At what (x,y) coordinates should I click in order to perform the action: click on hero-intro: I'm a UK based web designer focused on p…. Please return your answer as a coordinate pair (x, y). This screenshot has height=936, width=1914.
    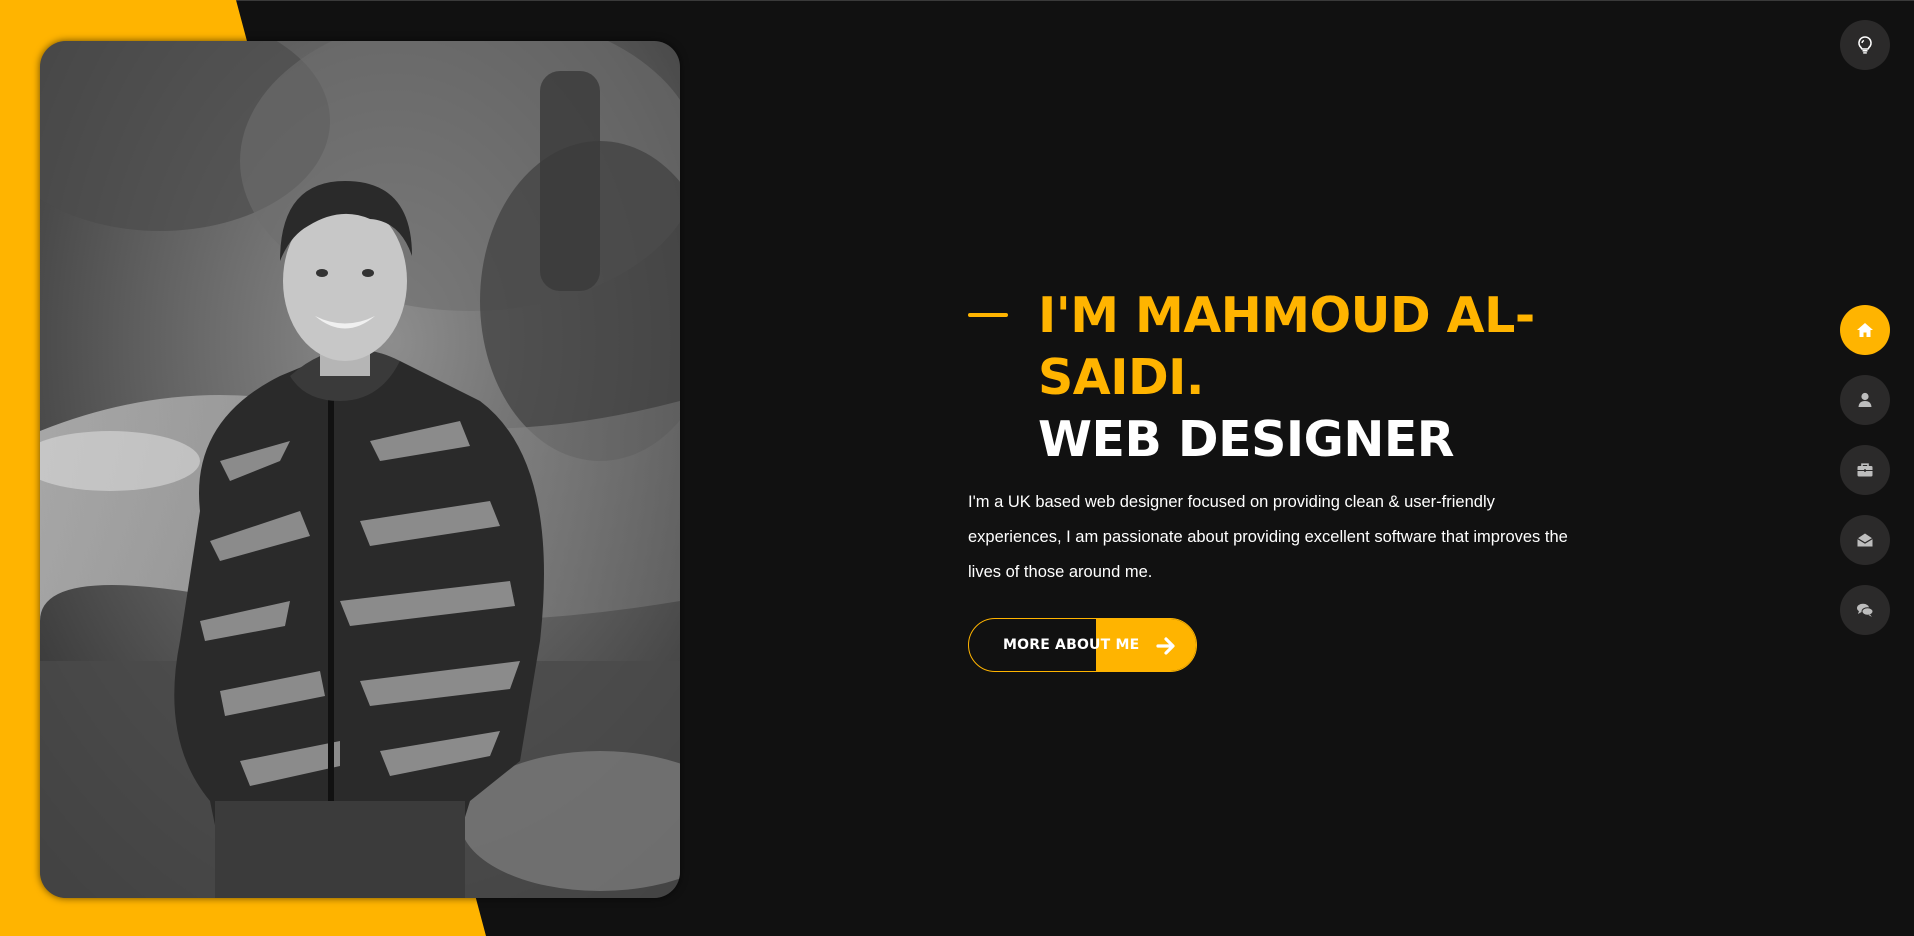
    Looking at the image, I should click on (1268, 537).